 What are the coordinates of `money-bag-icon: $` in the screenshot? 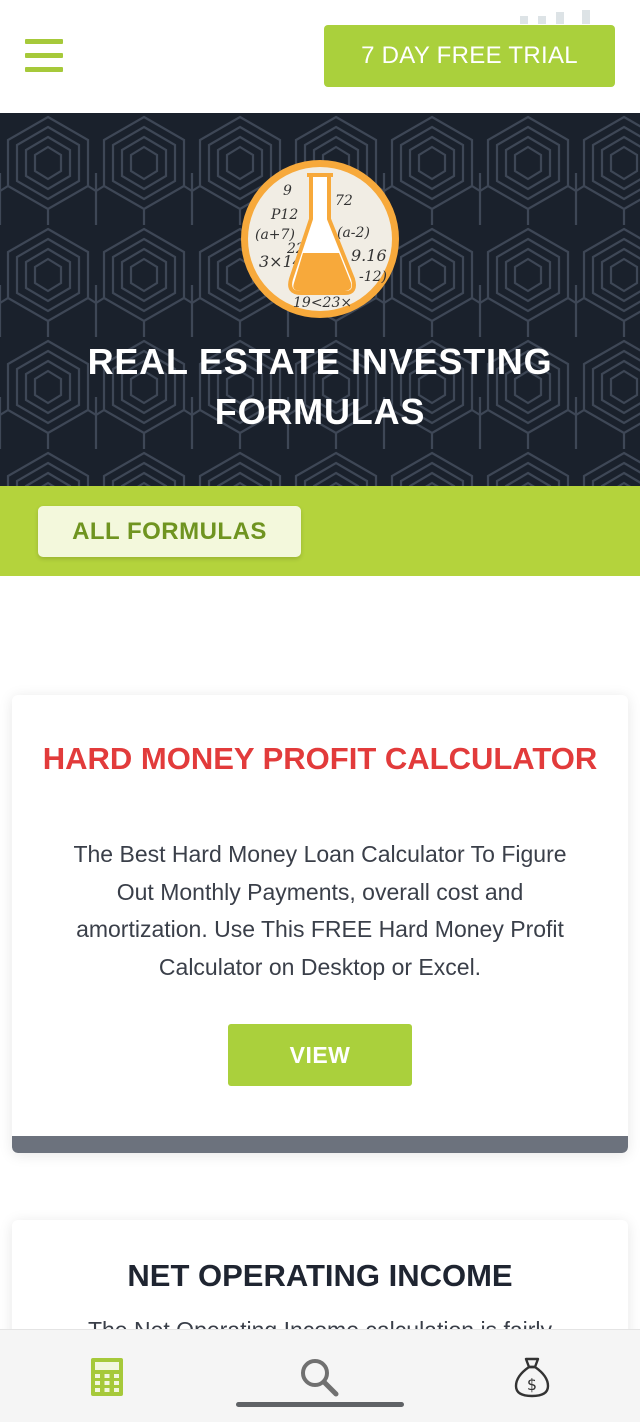 It's located at (532, 1377).